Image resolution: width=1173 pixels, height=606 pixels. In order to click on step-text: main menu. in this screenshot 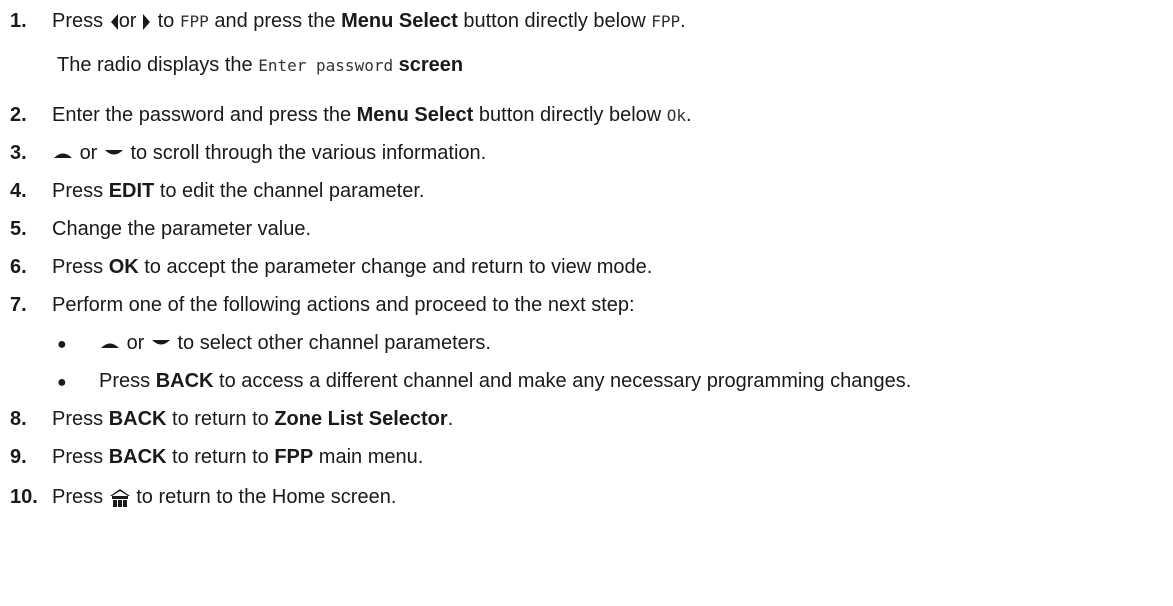, I will do `click(371, 457)`.